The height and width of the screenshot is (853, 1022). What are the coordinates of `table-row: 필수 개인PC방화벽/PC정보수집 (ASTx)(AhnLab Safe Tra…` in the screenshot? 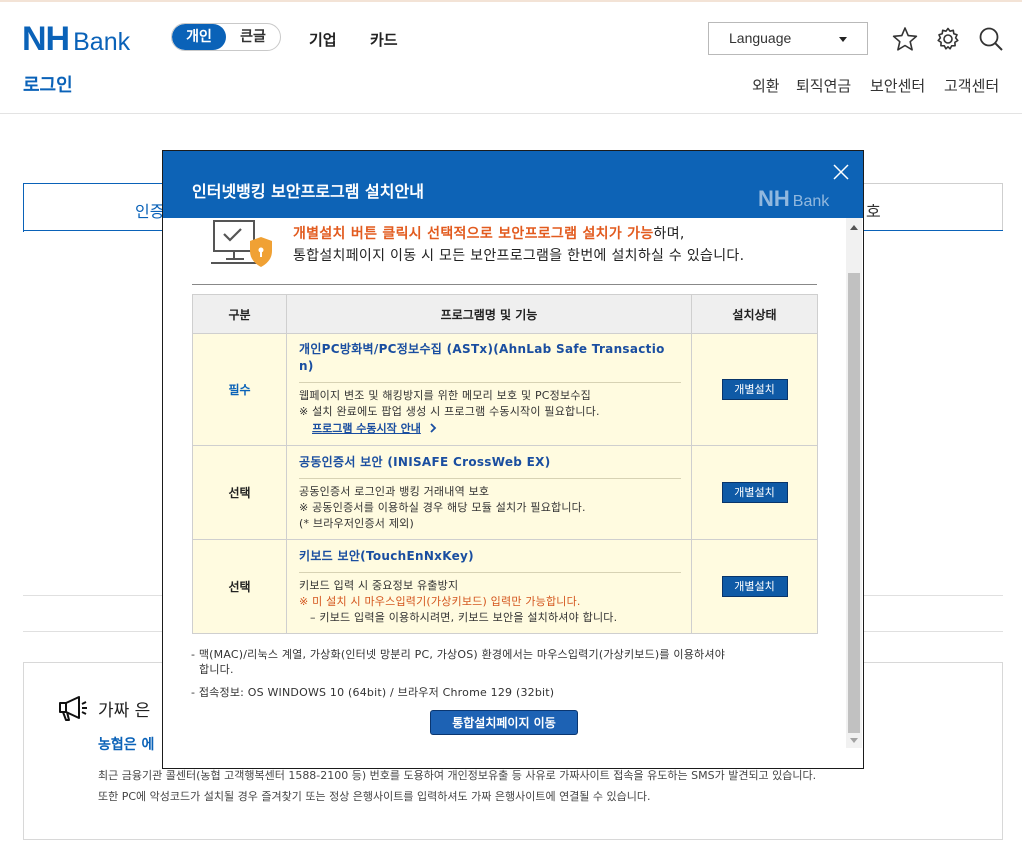 It's located at (505, 389).